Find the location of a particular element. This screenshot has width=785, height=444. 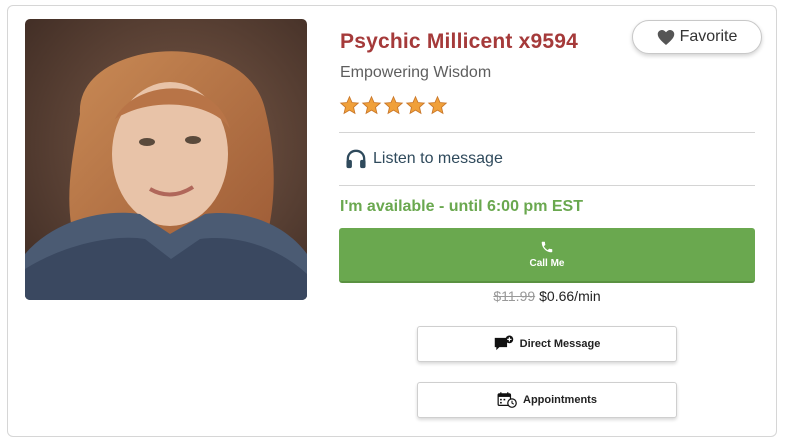

appointments-button: Appointments is located at coordinates (547, 400).